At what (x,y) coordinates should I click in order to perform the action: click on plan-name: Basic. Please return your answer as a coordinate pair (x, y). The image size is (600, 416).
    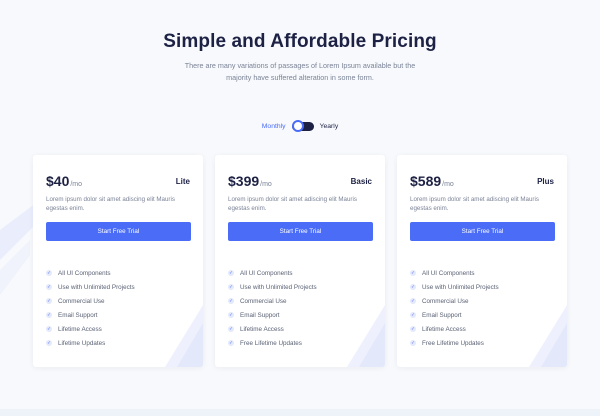
    Looking at the image, I should click on (361, 181).